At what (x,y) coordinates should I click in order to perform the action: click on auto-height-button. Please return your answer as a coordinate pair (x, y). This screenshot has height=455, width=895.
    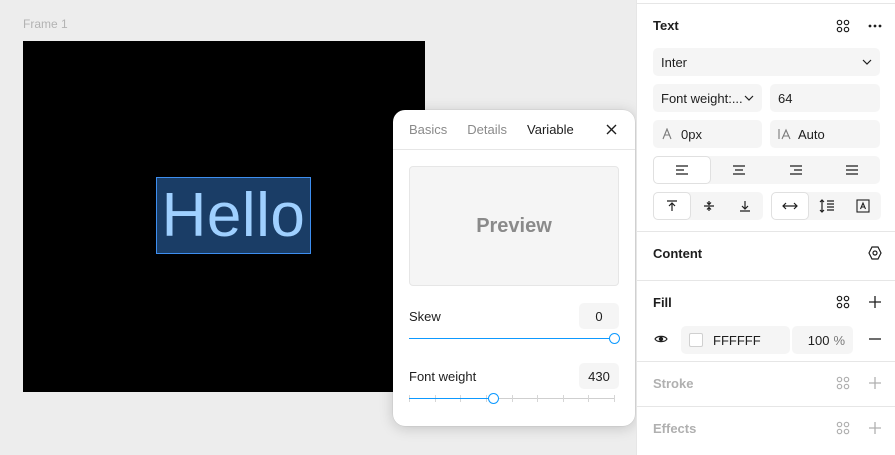
    Looking at the image, I should click on (827, 206).